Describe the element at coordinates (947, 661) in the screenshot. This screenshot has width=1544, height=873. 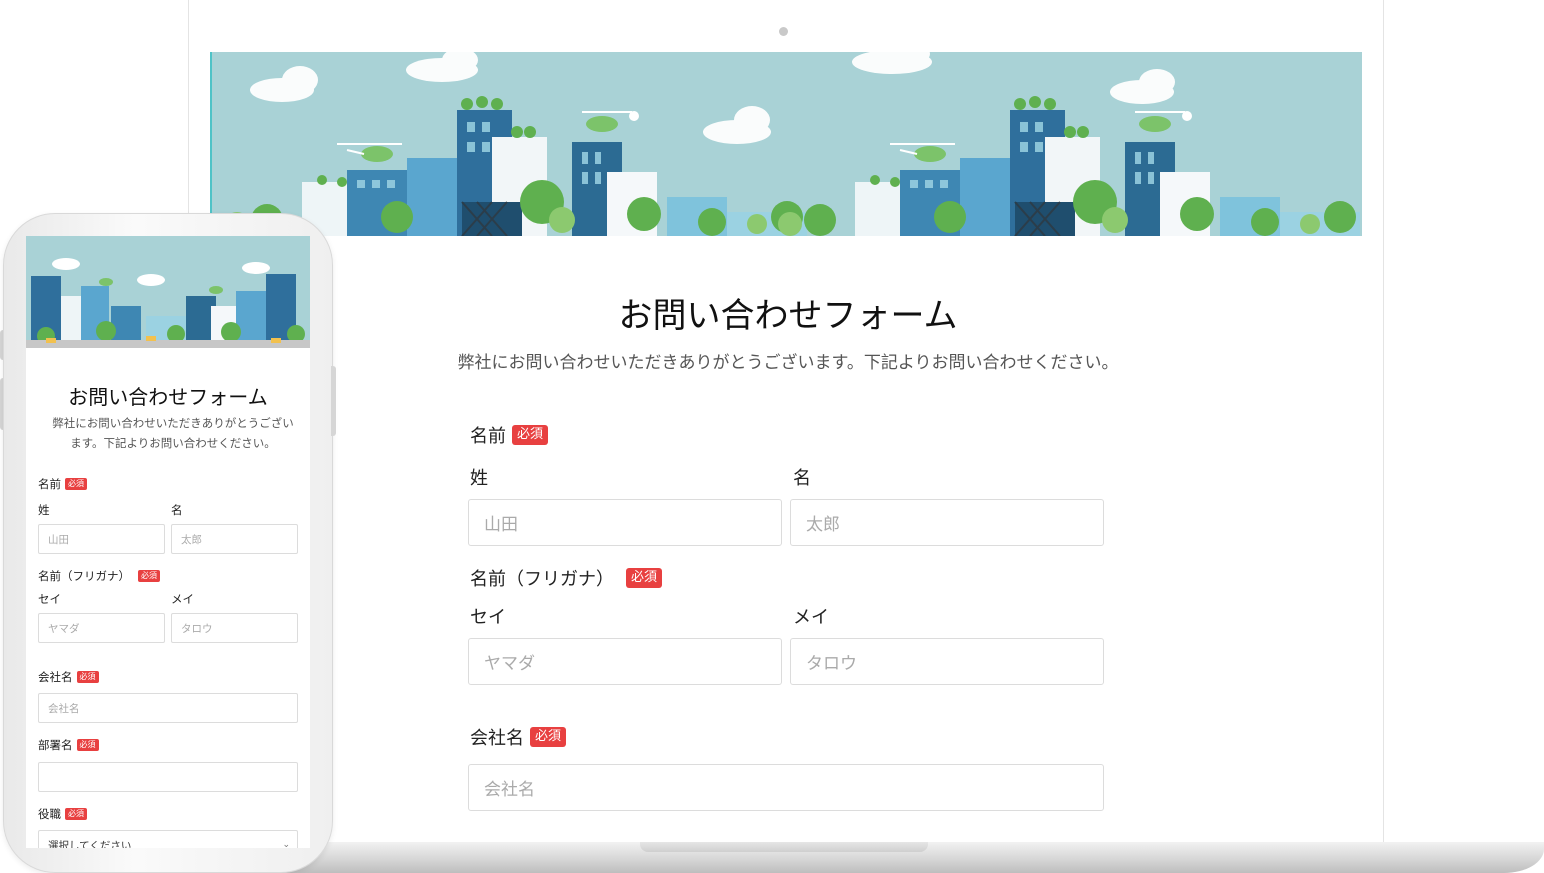
I see `first-name-kana-input: タロウ` at that location.